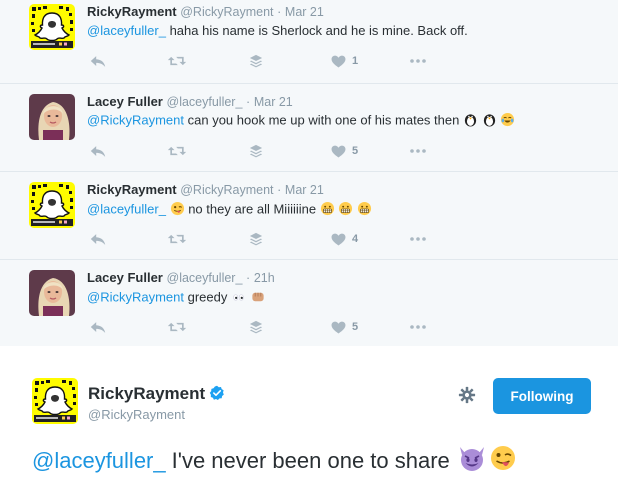 Image resolution: width=618 pixels, height=482 pixels. What do you see at coordinates (503, 461) in the screenshot?
I see `winking-tongue-emoji-icon` at bounding box center [503, 461].